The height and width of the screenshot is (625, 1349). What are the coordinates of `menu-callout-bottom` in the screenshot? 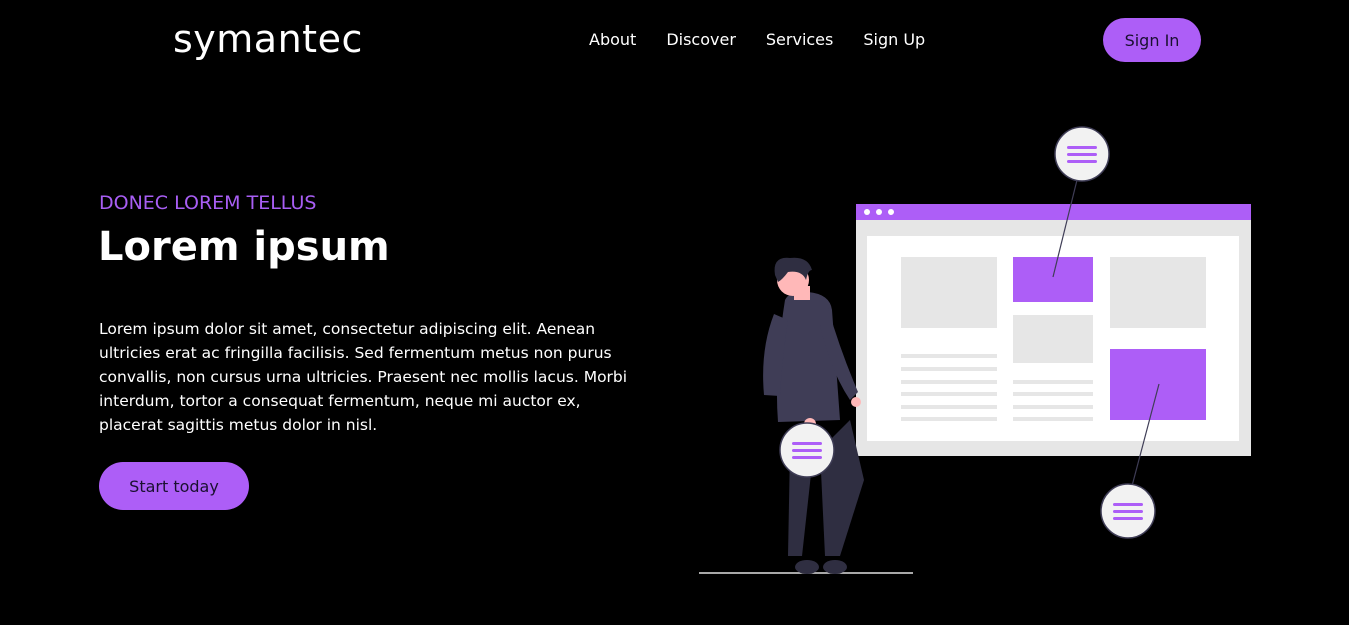 It's located at (1128, 511).